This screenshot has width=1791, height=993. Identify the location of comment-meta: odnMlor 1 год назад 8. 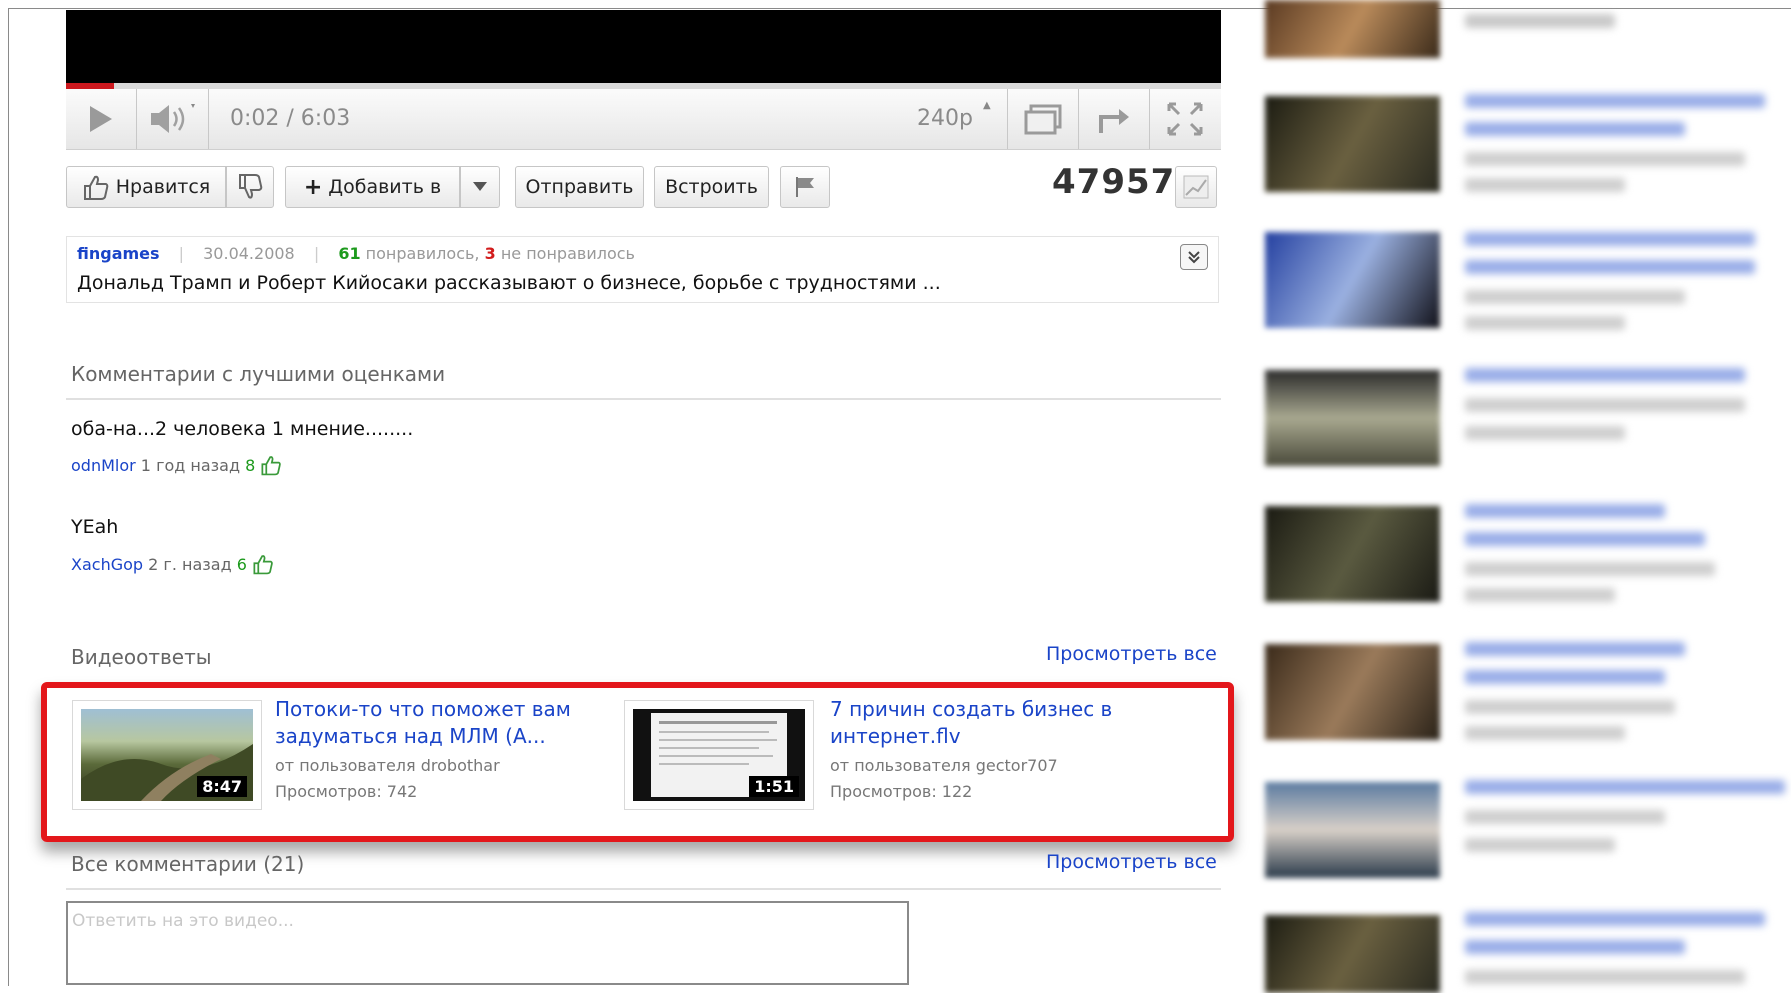
(176, 465).